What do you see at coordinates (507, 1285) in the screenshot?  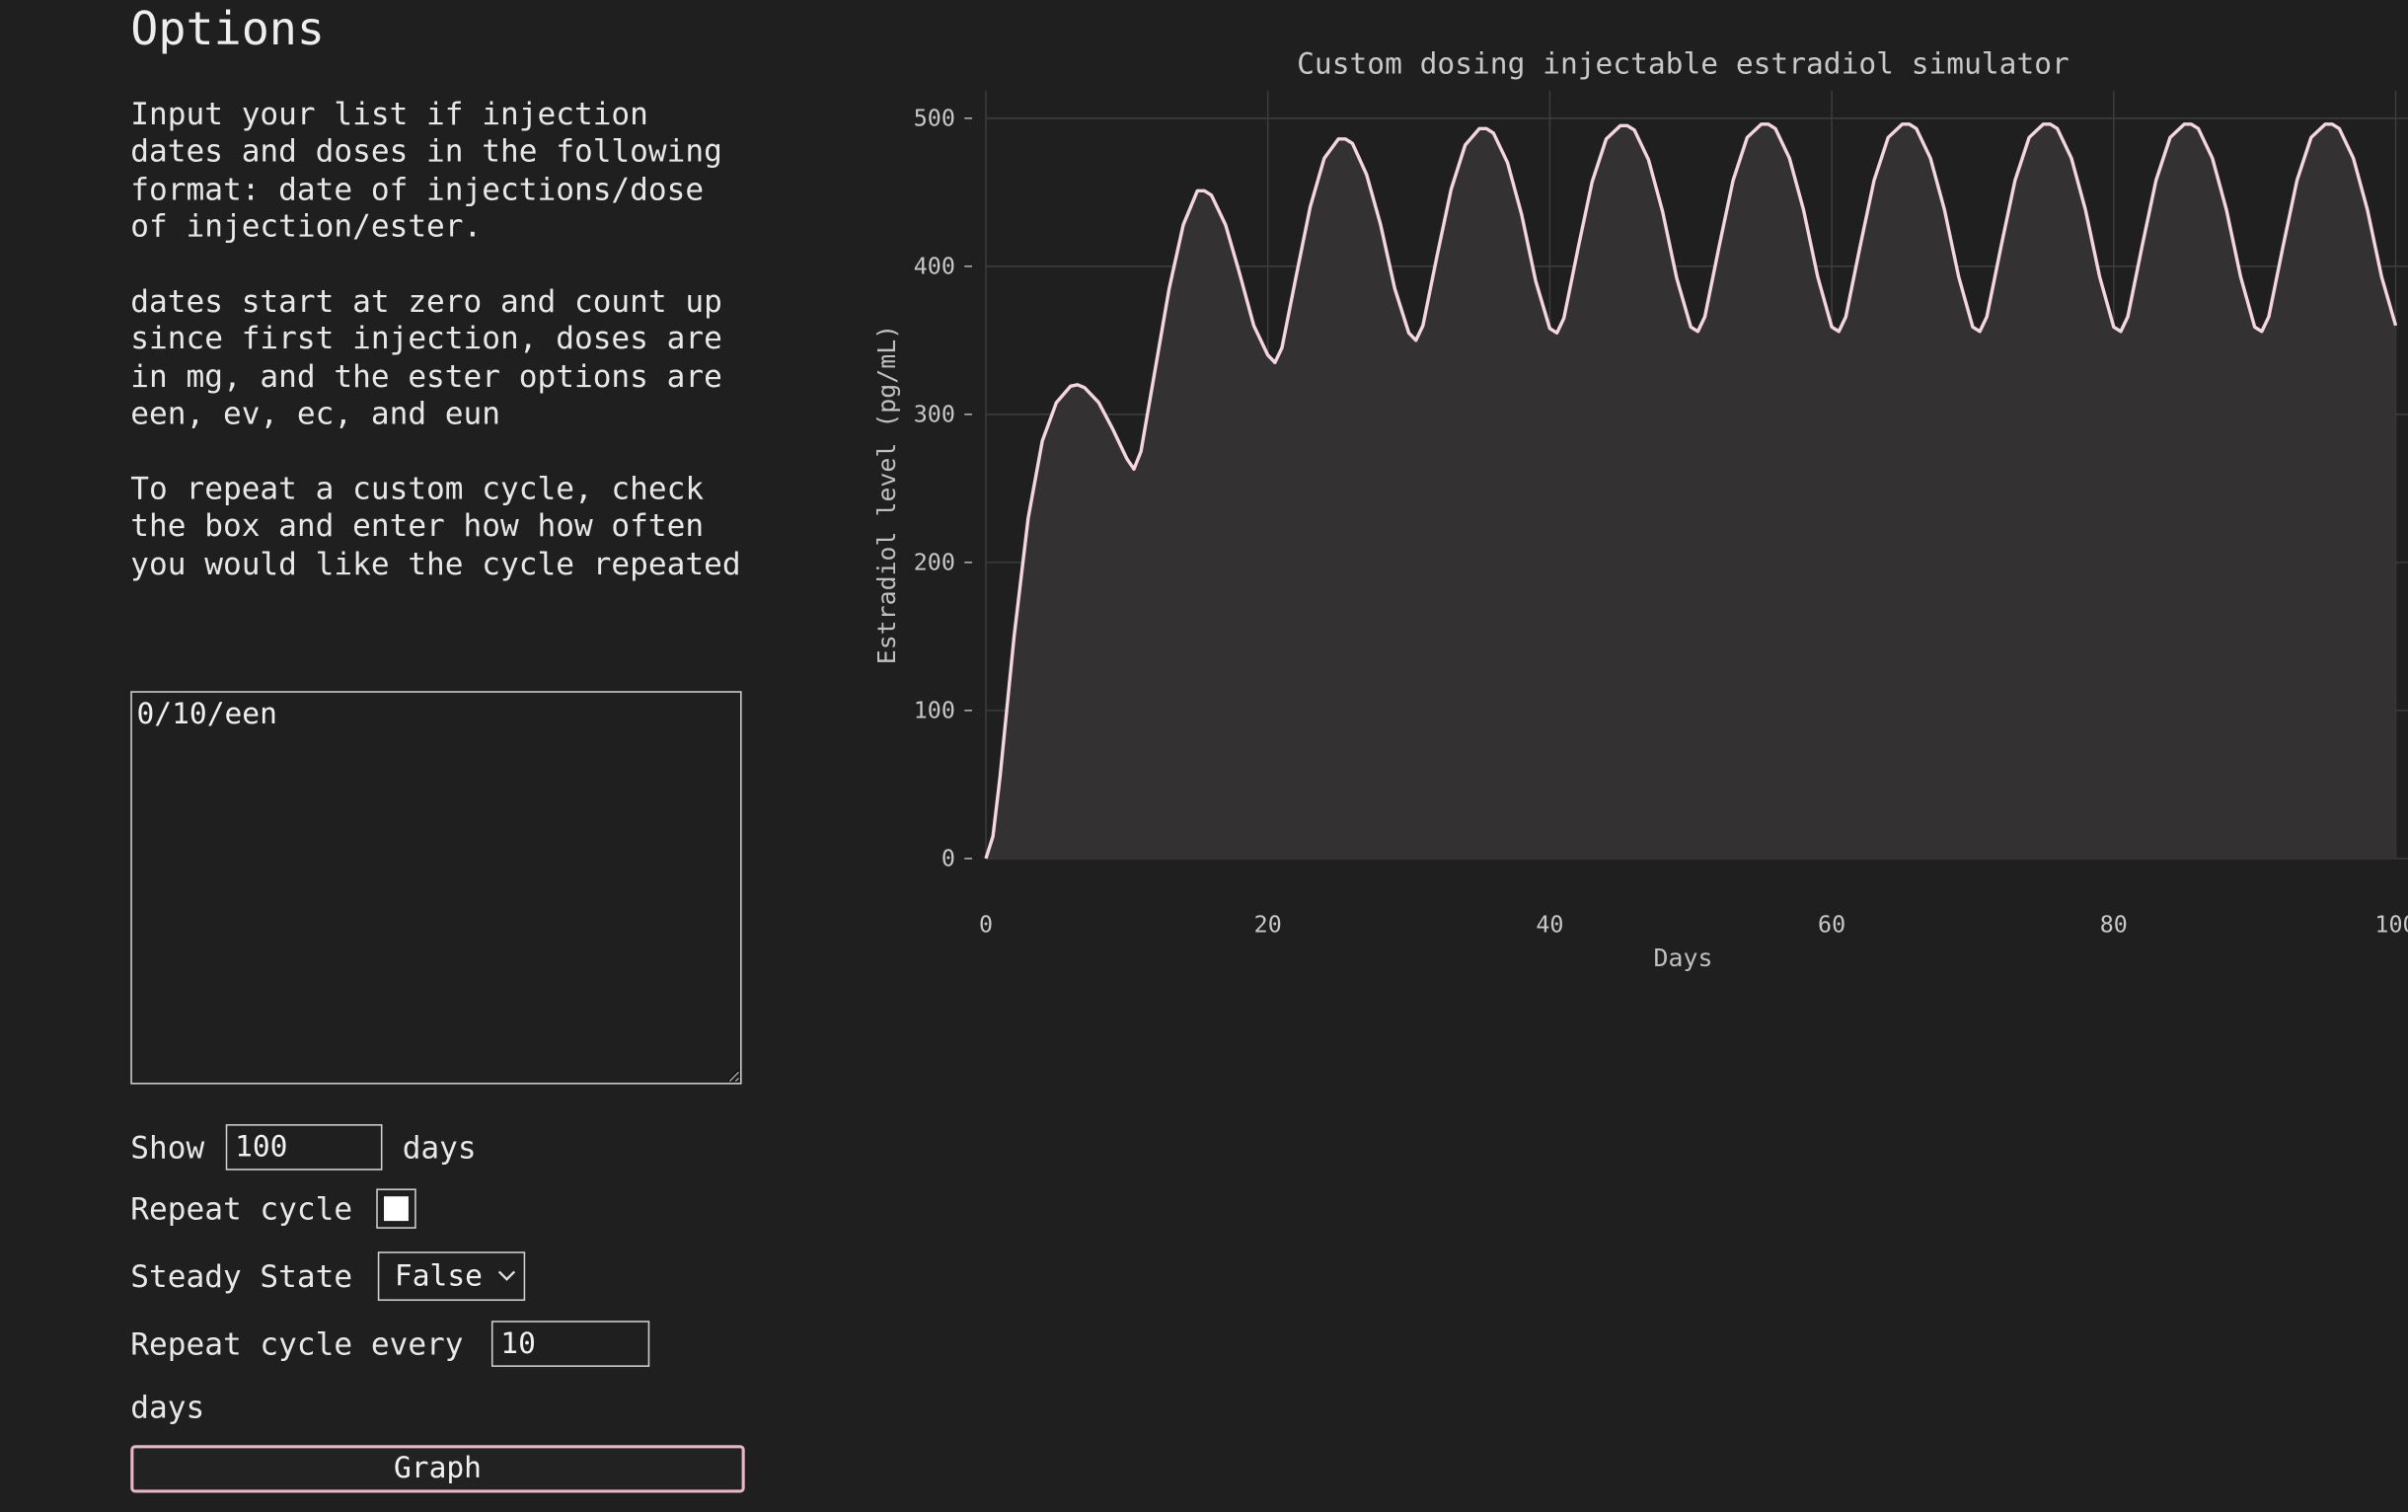 I see `chevron-down-icon` at bounding box center [507, 1285].